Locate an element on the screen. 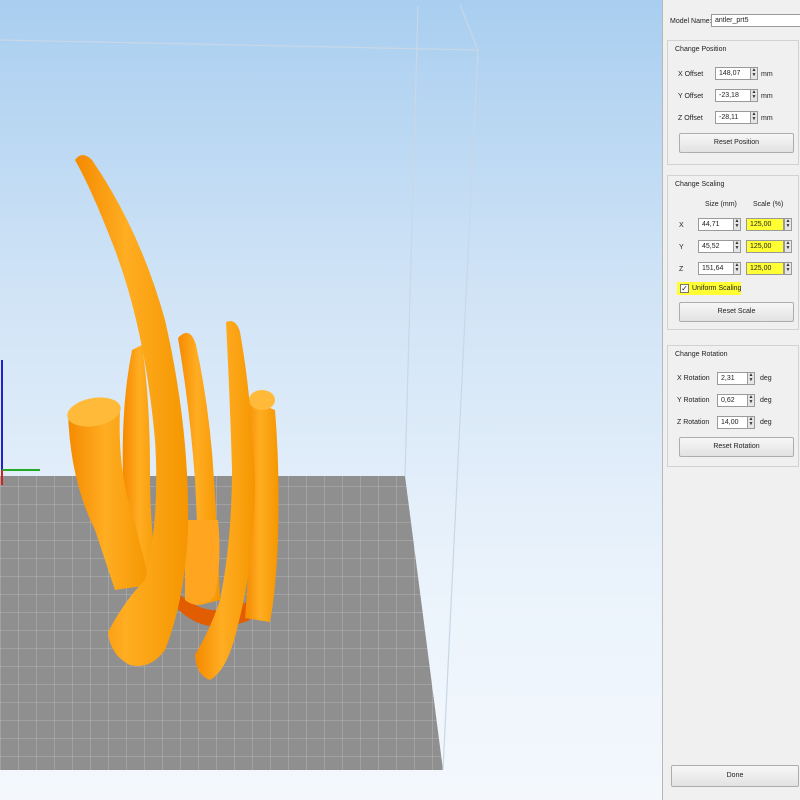 This screenshot has height=800, width=800. uniform-scaling-label: Uniform Scaling is located at coordinates (717, 288).